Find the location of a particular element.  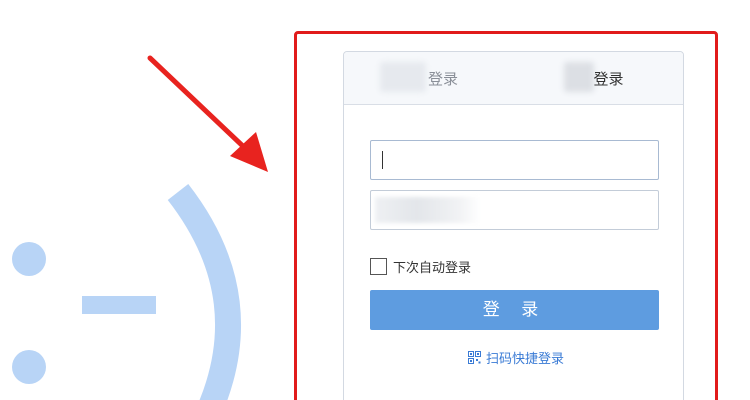

qr-login-link: 扫码快捷登录 is located at coordinates (516, 357).